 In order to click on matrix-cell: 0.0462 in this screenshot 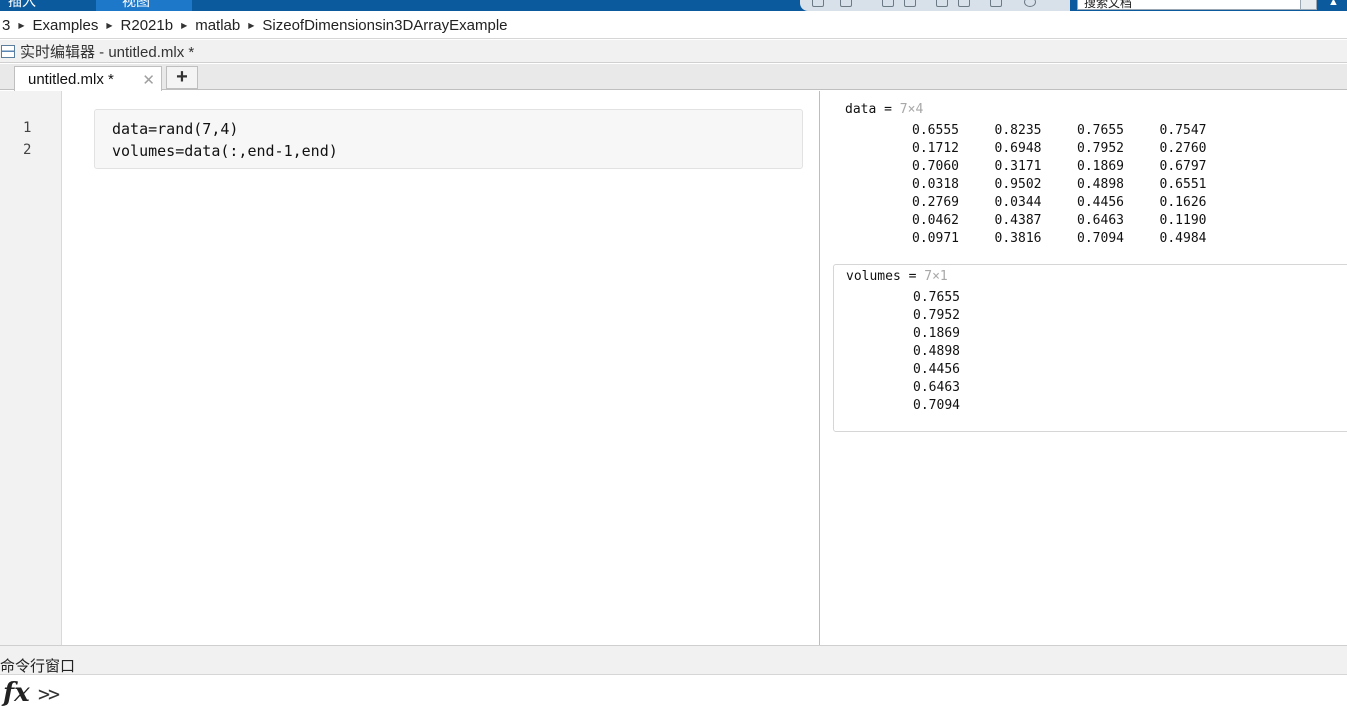, I will do `click(935, 220)`.